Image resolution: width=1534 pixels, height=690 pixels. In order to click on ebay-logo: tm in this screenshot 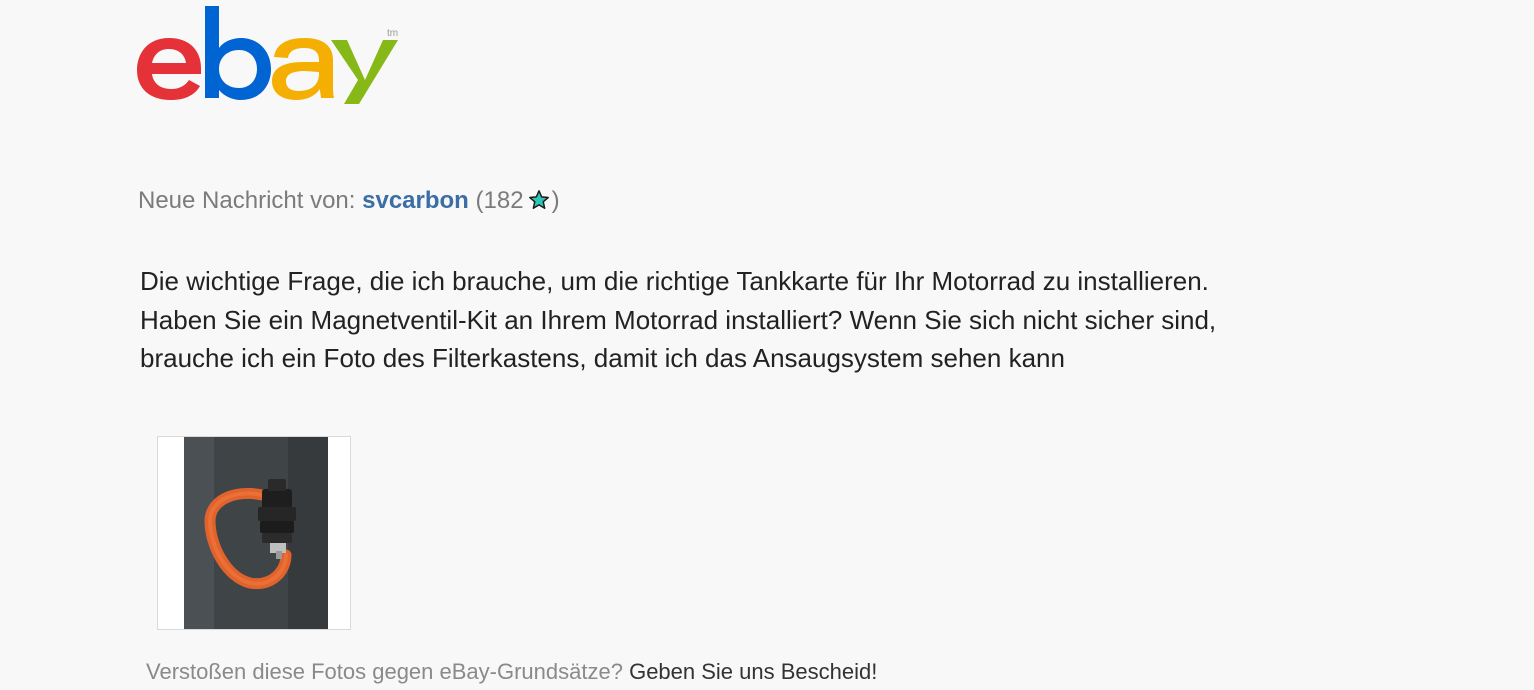, I will do `click(278, 55)`.